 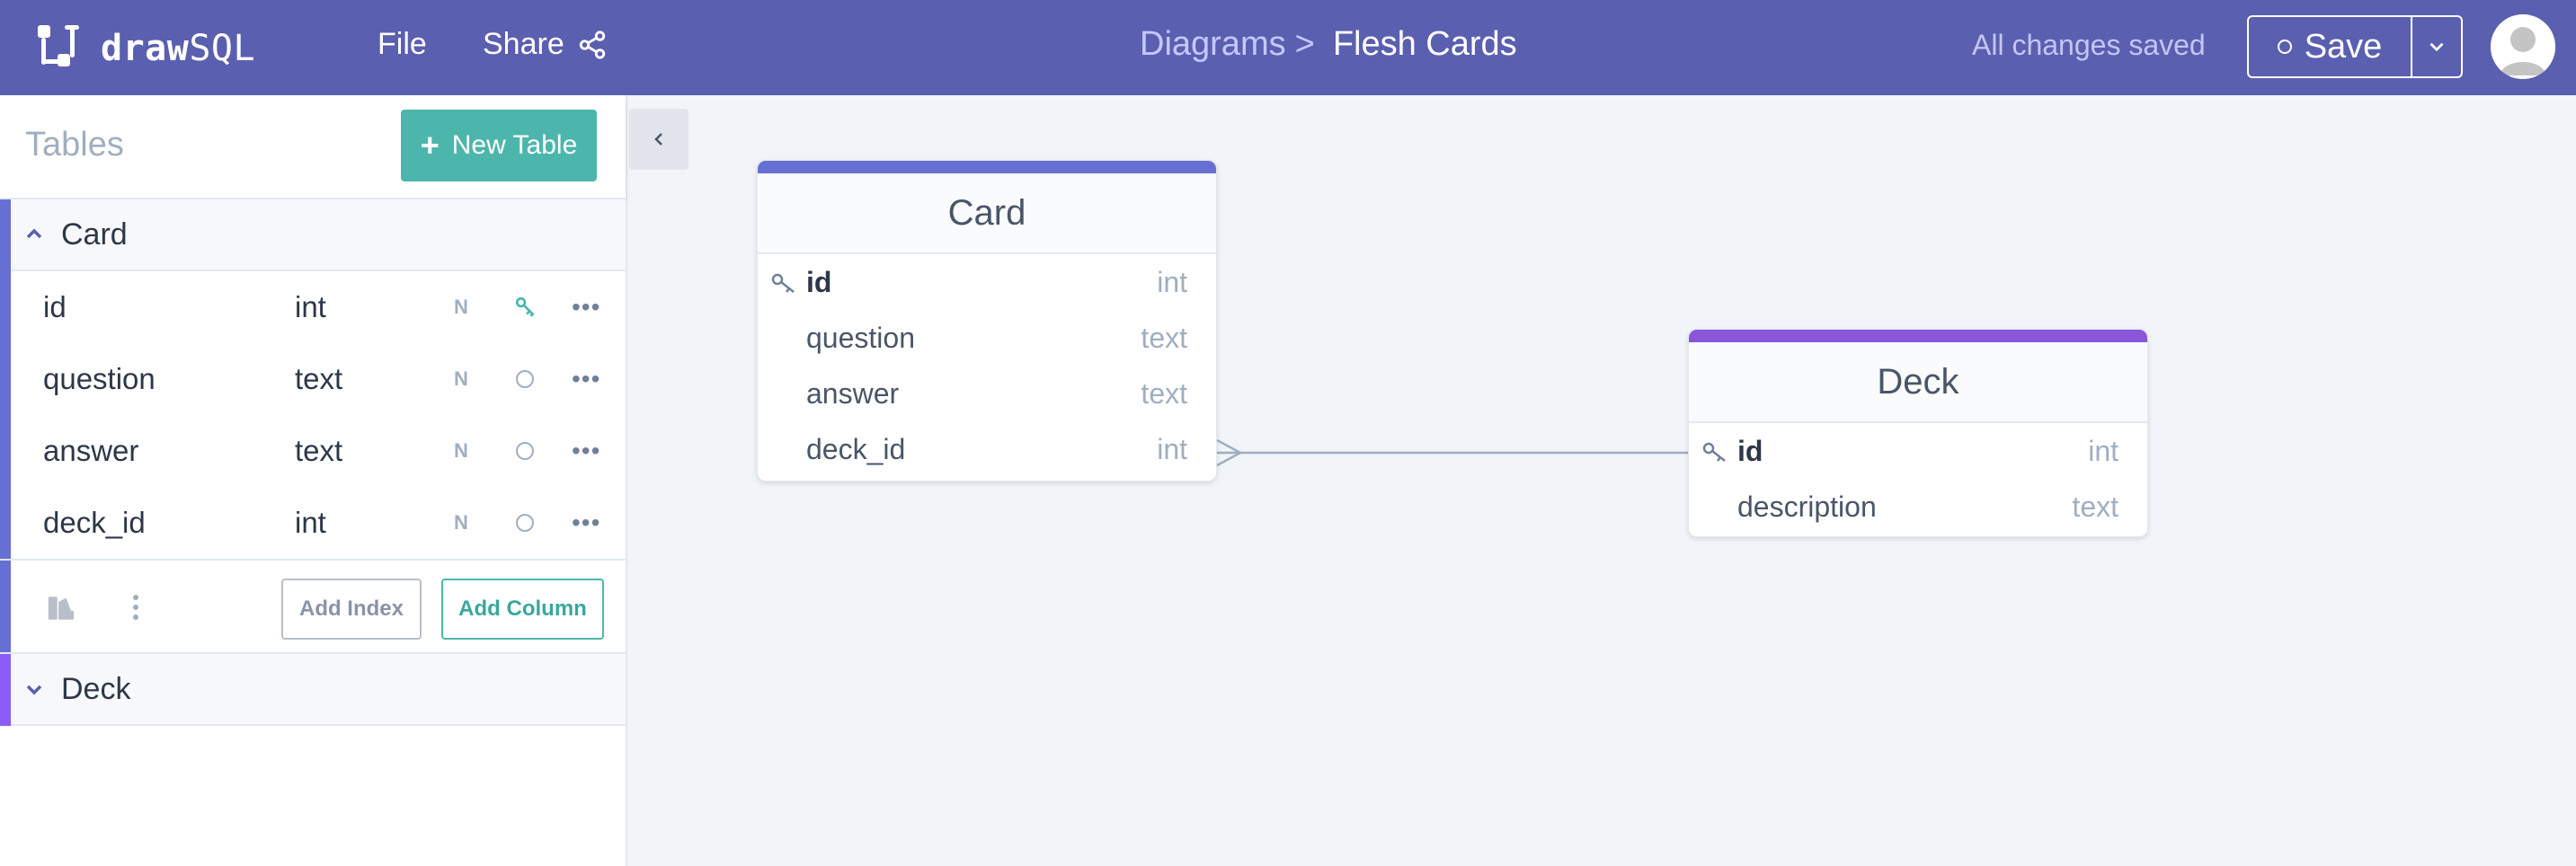 I want to click on user-avatar, so click(x=2523, y=47).